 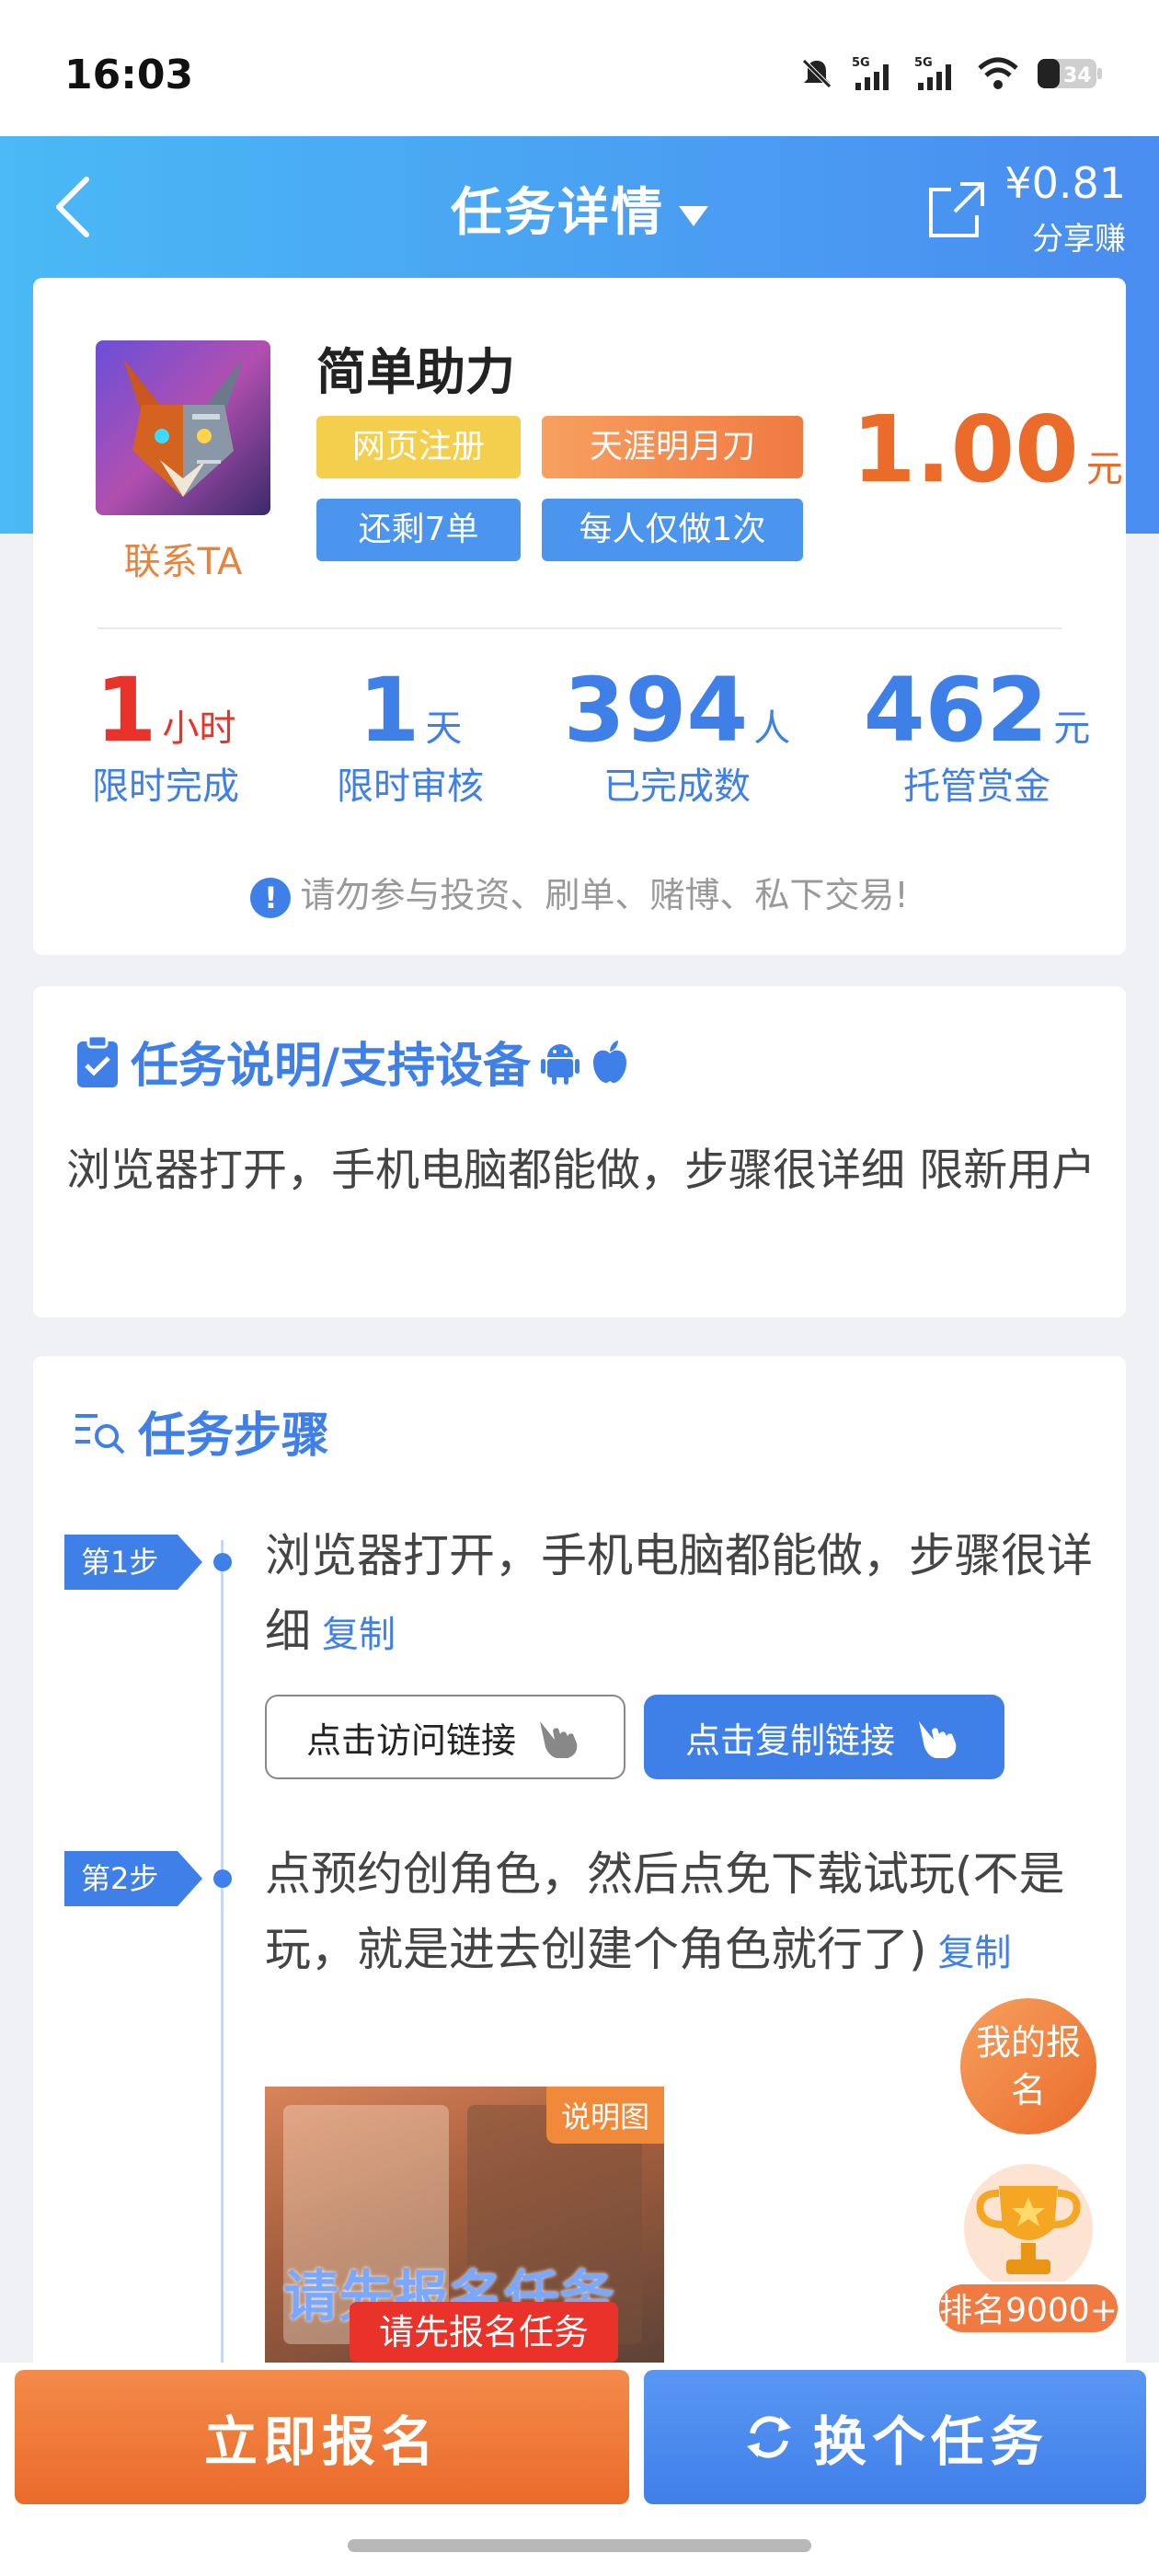 I want to click on stat-review-limit: 1天 限时审核, so click(x=410, y=734).